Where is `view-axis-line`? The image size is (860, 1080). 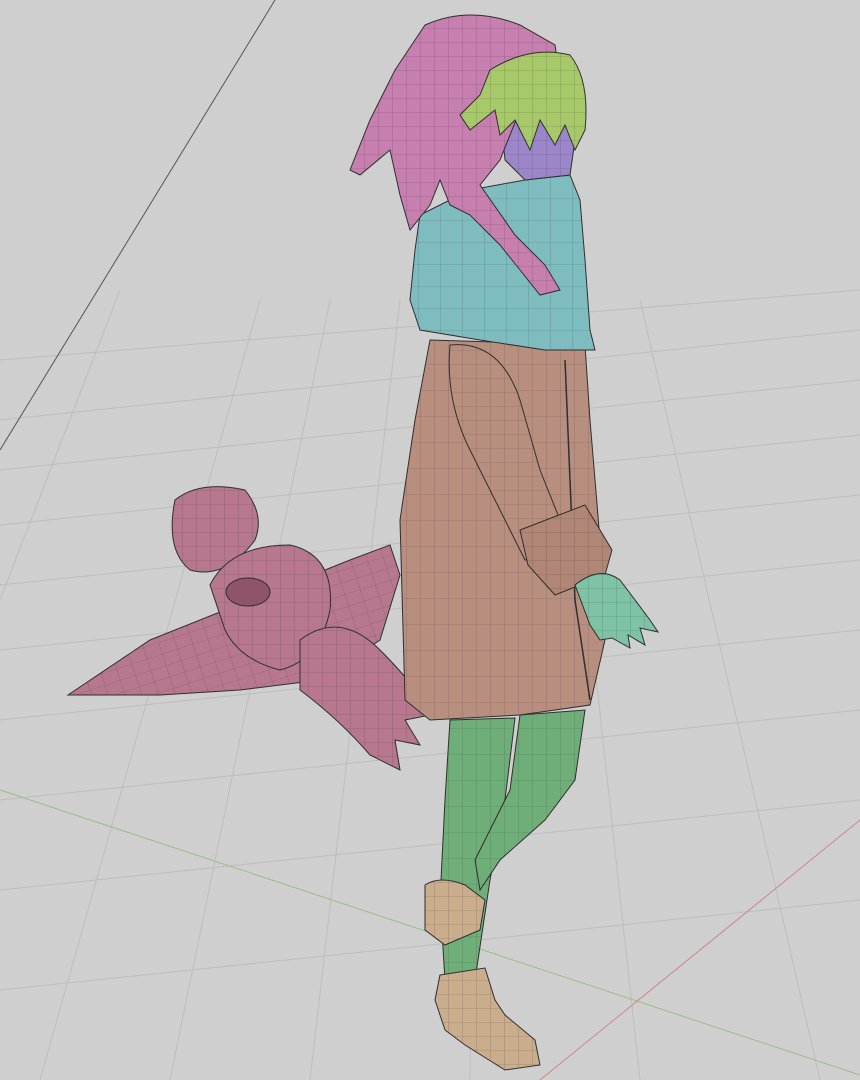
view-axis-line is located at coordinates (138, 225).